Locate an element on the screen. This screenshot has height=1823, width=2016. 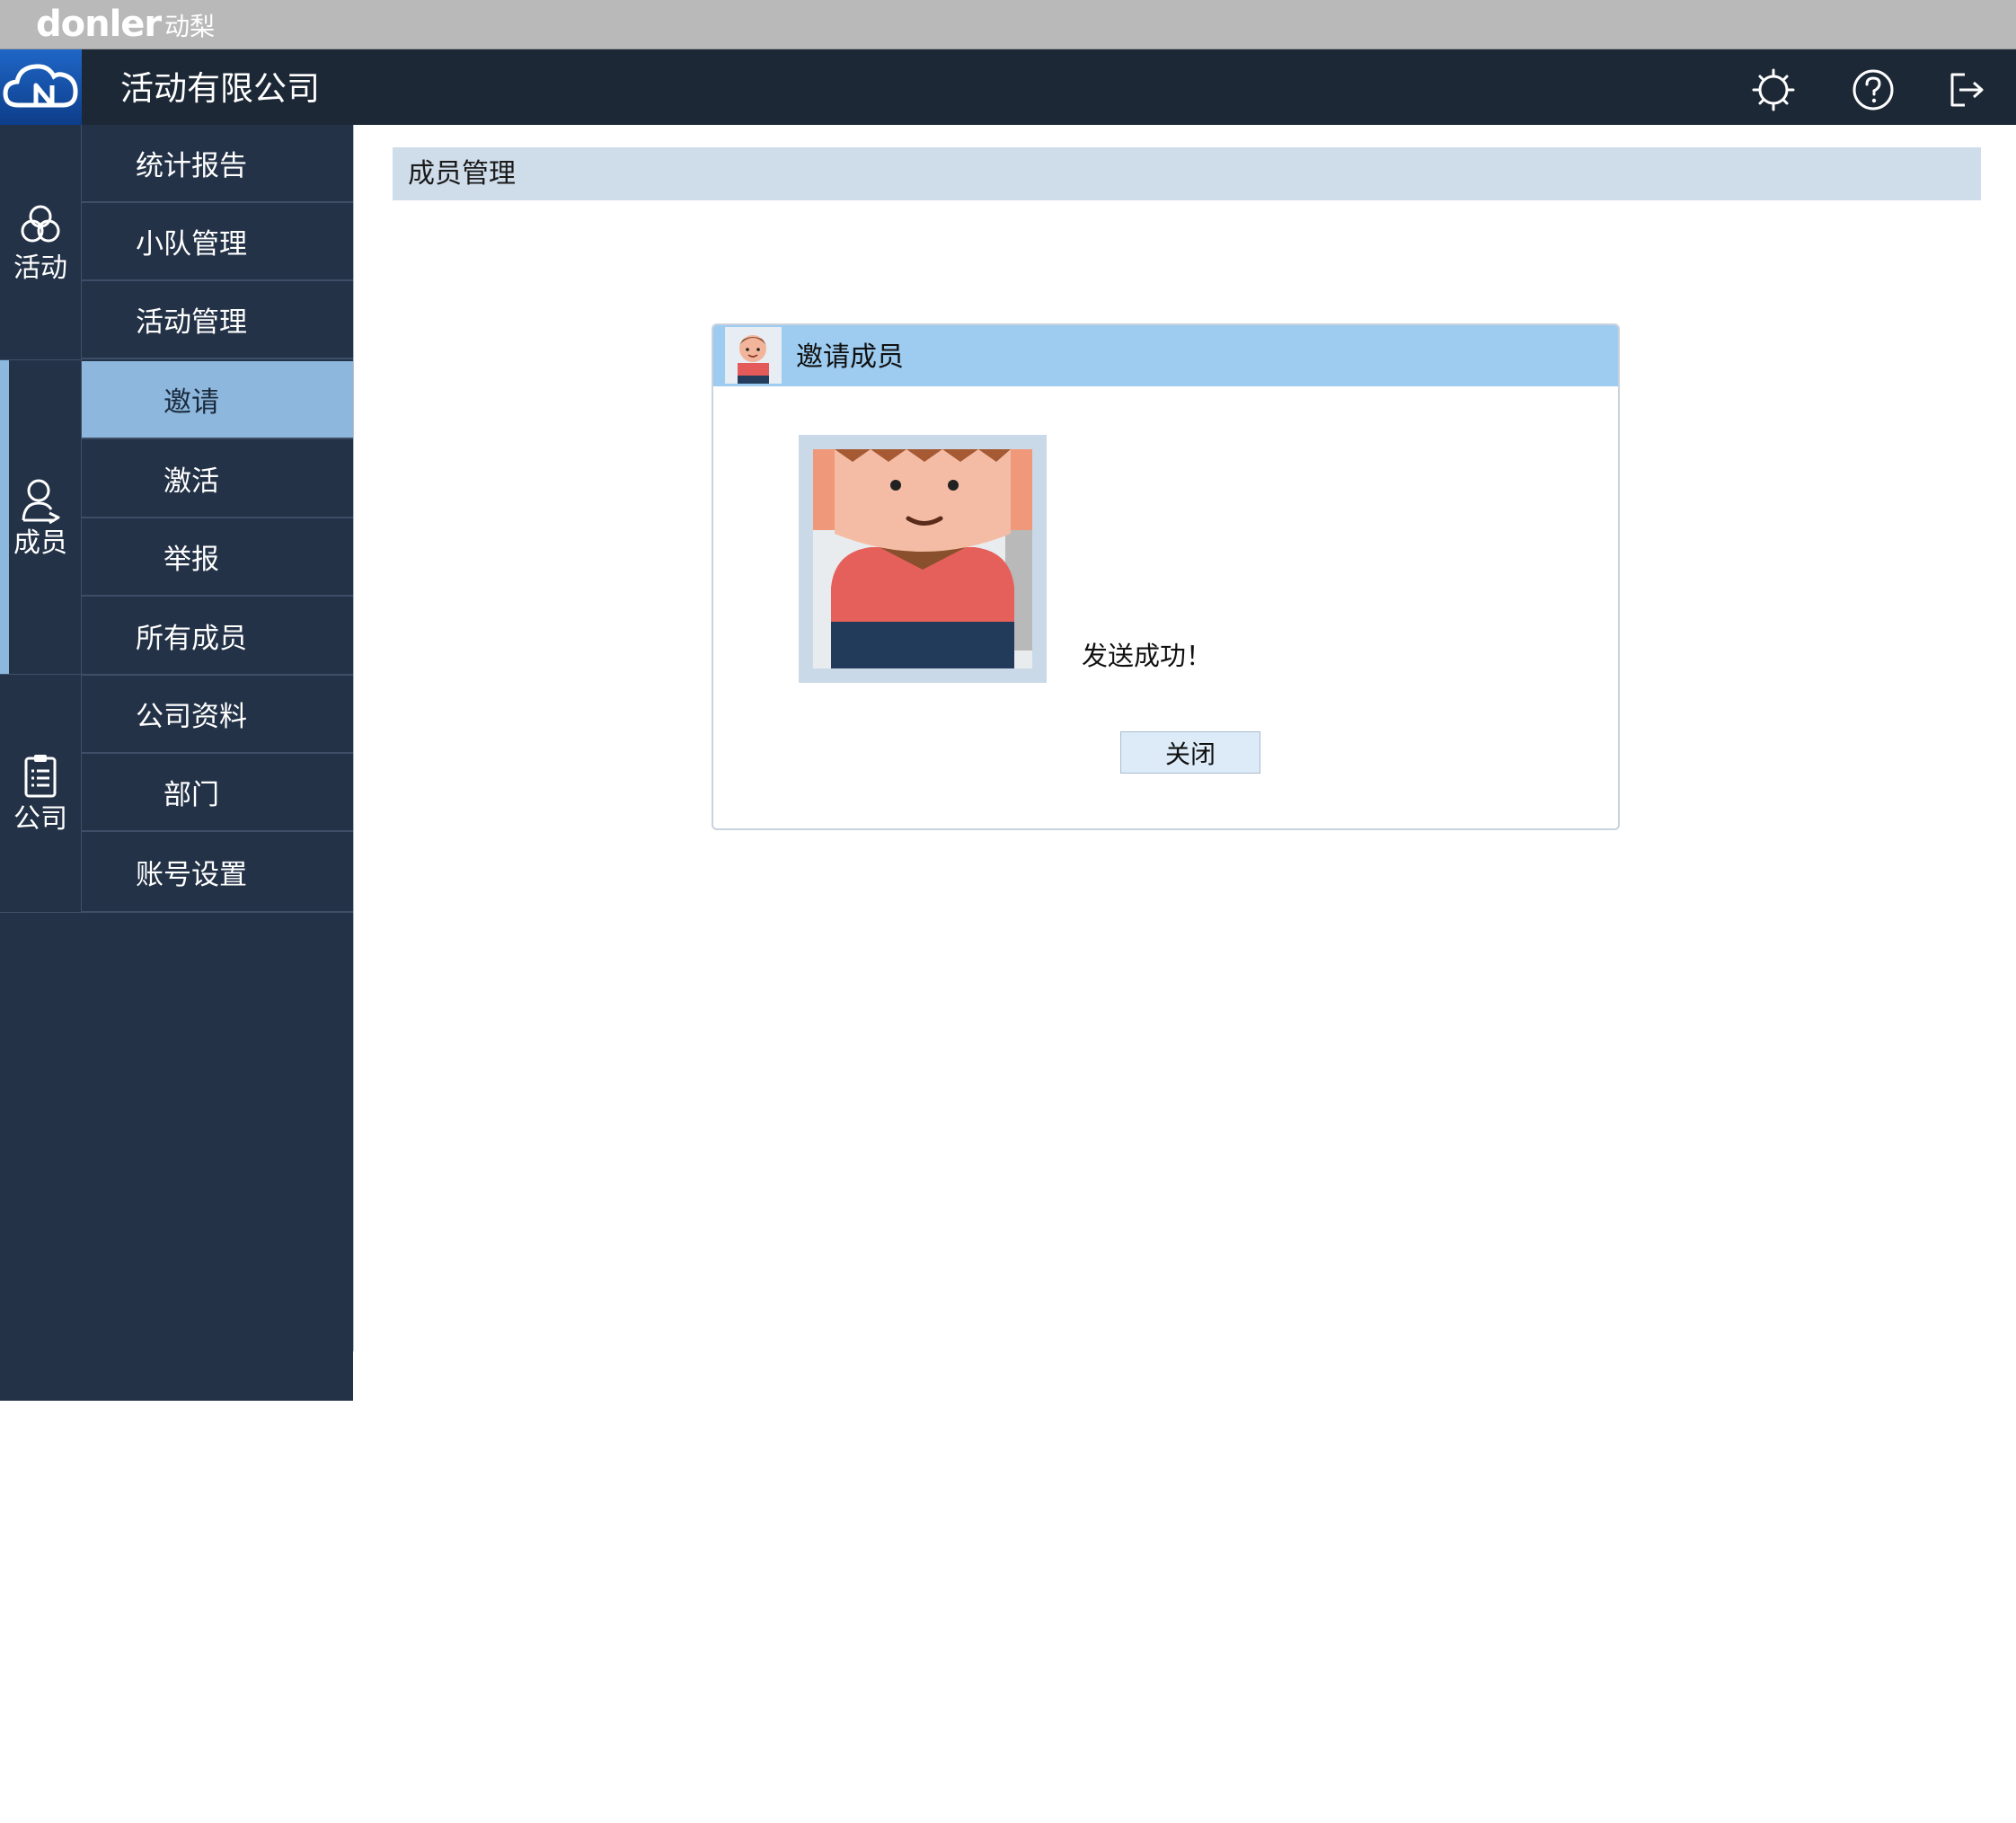
menu-item-label: 举报 is located at coordinates (191, 560).